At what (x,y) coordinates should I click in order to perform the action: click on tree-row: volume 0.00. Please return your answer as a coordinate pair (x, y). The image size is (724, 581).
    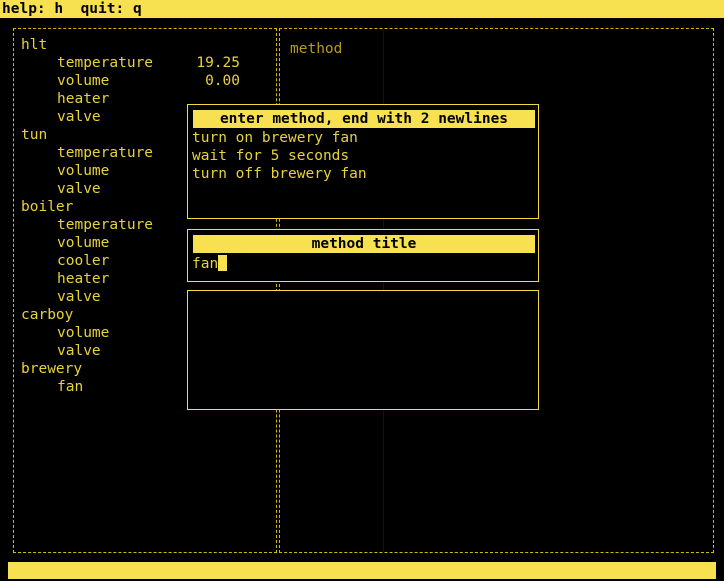
    Looking at the image, I should click on (141, 81).